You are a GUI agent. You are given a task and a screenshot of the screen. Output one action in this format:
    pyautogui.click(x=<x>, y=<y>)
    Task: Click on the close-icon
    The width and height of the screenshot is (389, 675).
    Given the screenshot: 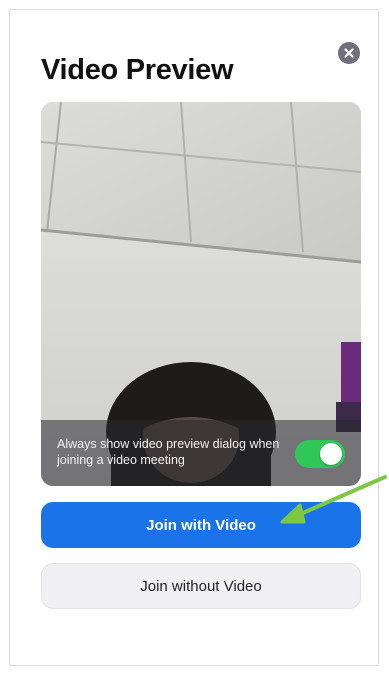 What is the action you would take?
    pyautogui.click(x=349, y=53)
    